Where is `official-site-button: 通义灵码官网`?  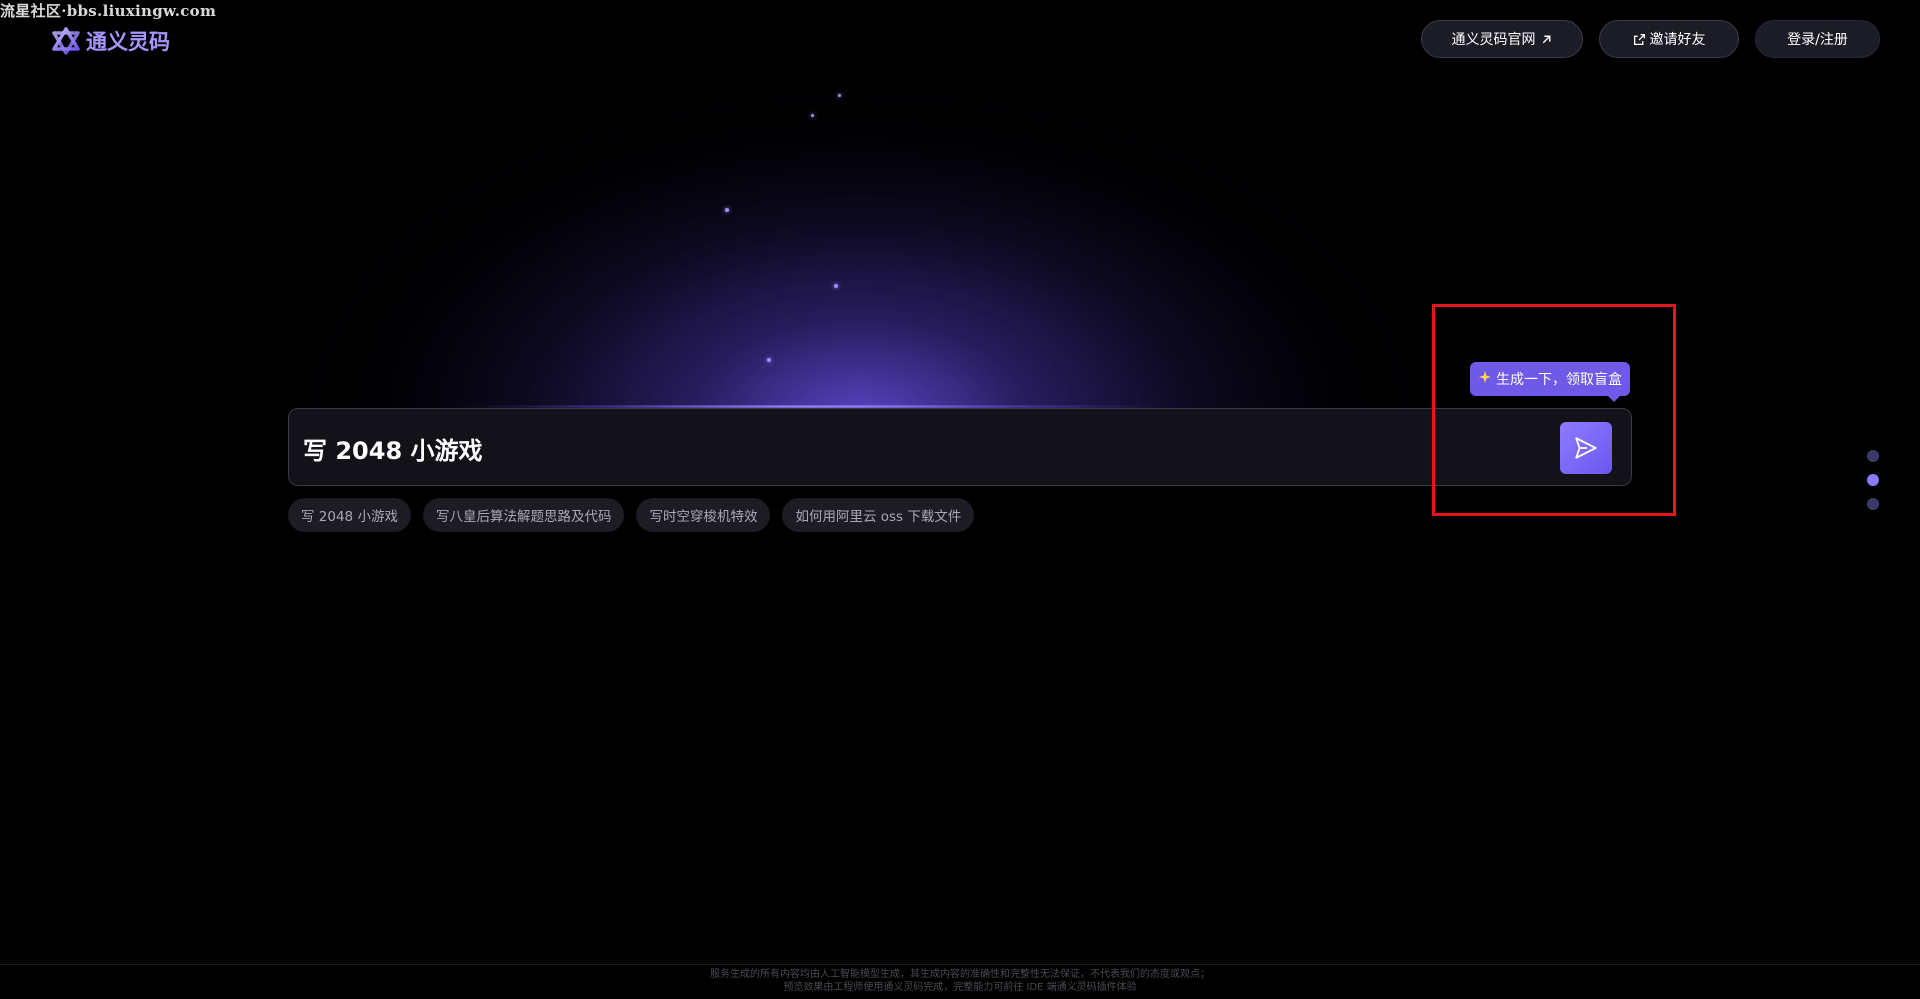
official-site-button: 通义灵码官网 is located at coordinates (1502, 39).